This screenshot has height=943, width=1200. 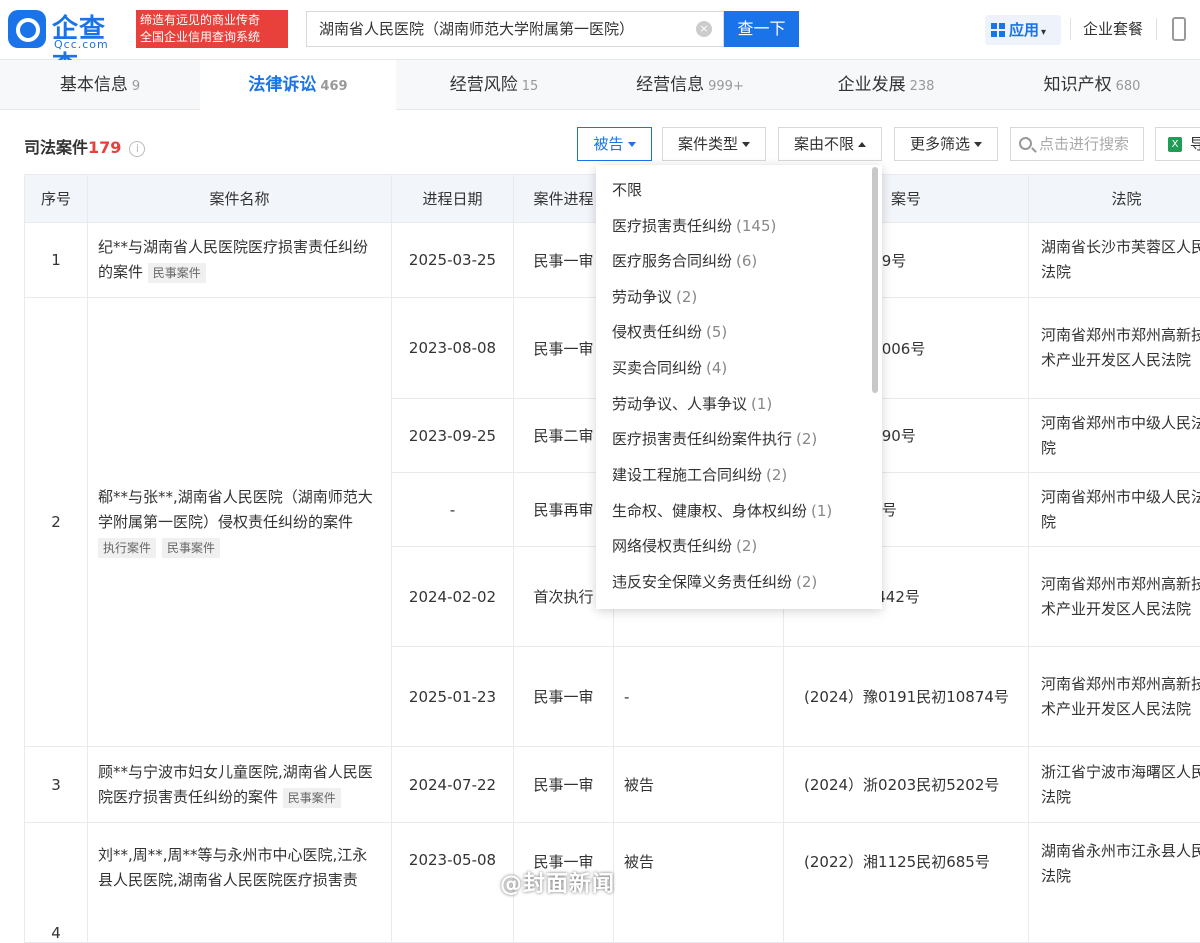 I want to click on dropdown-option: 网络侵权责任纠纷(2), so click(x=684, y=545).